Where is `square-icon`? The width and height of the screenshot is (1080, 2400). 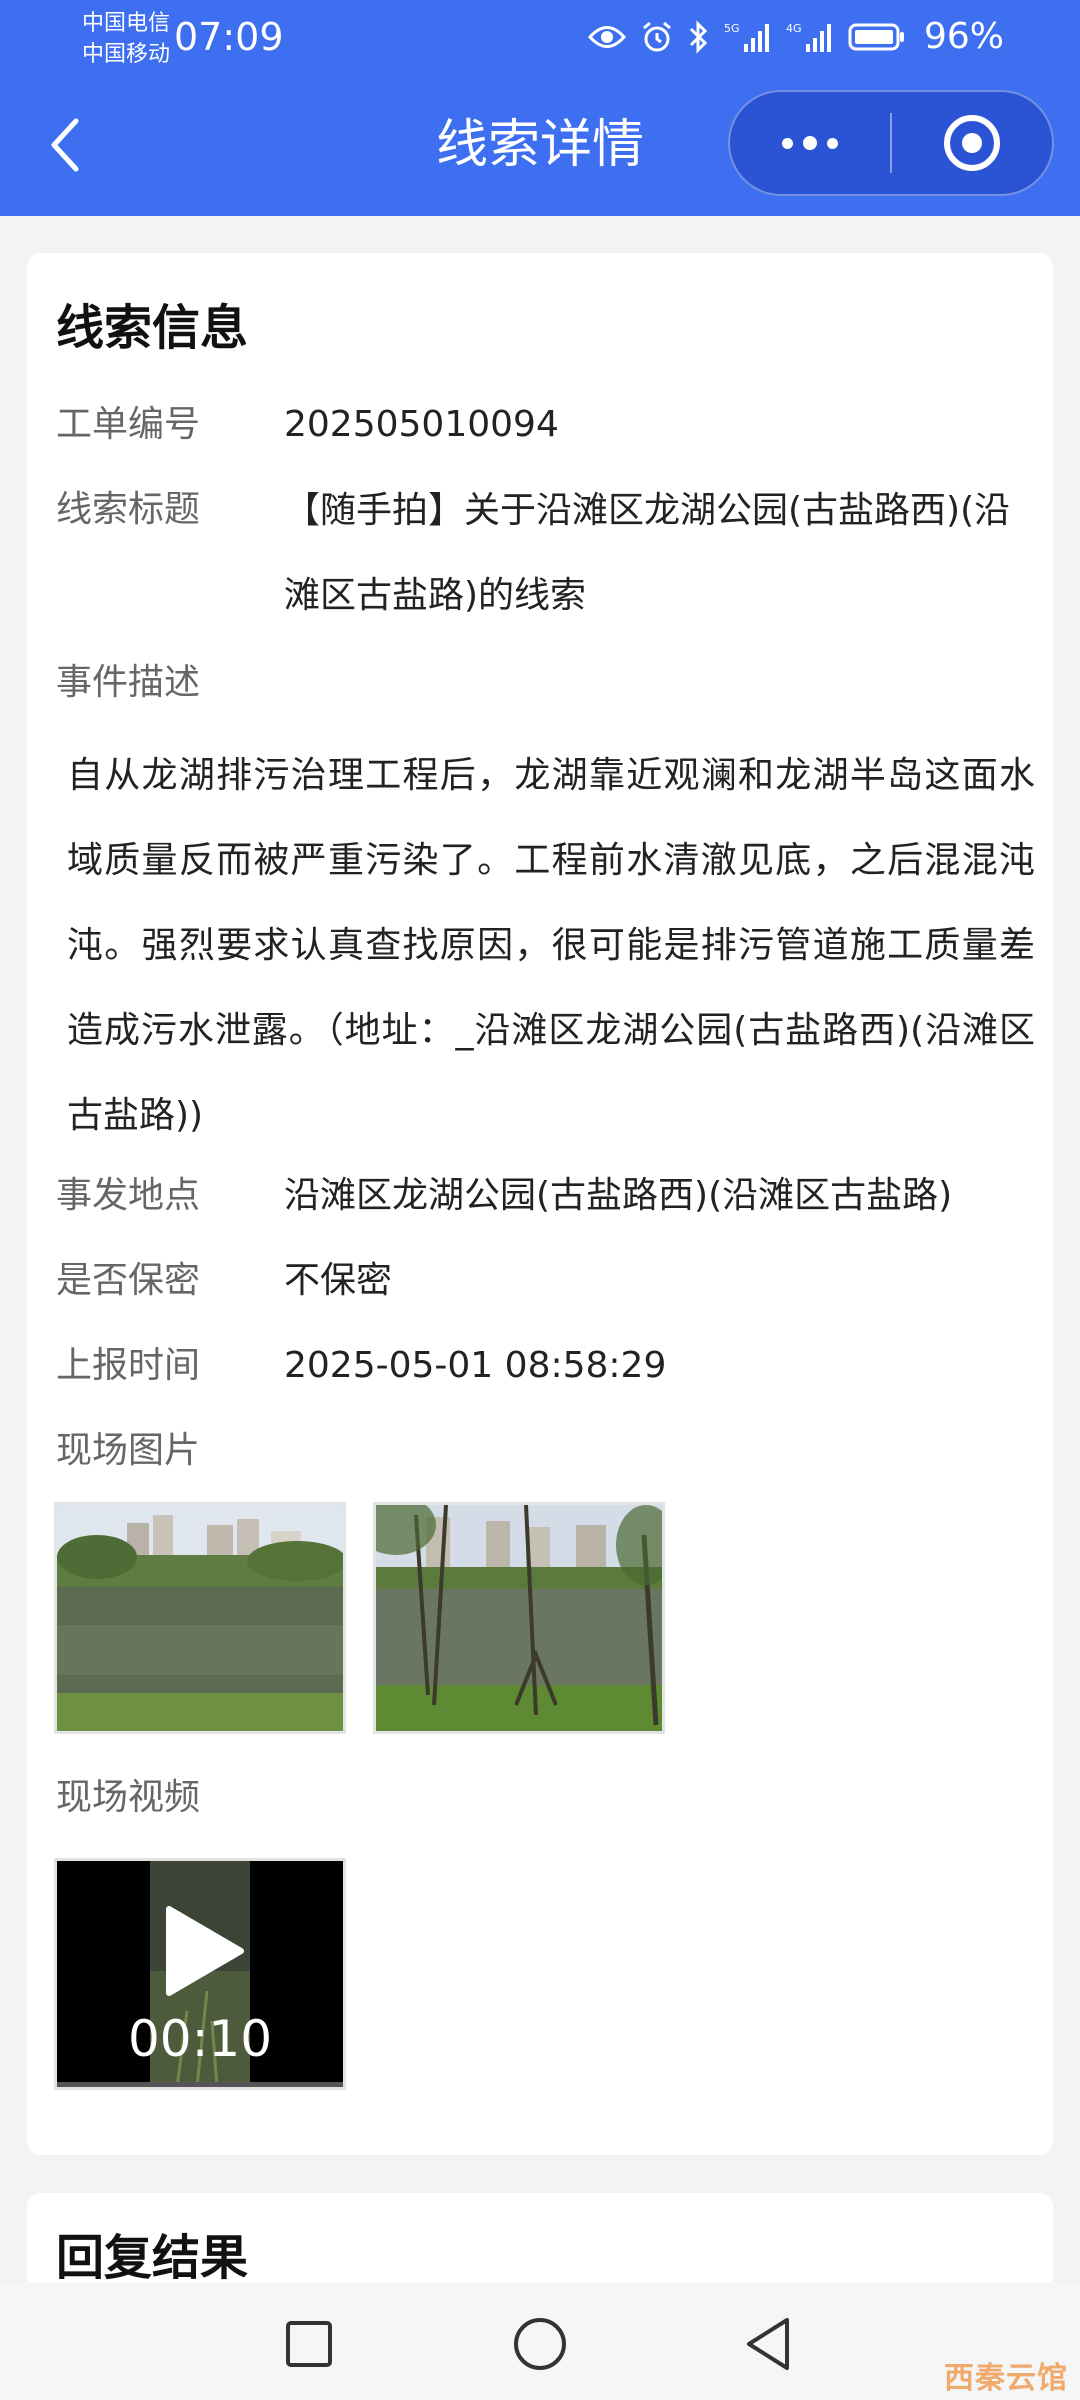 square-icon is located at coordinates (309, 2344).